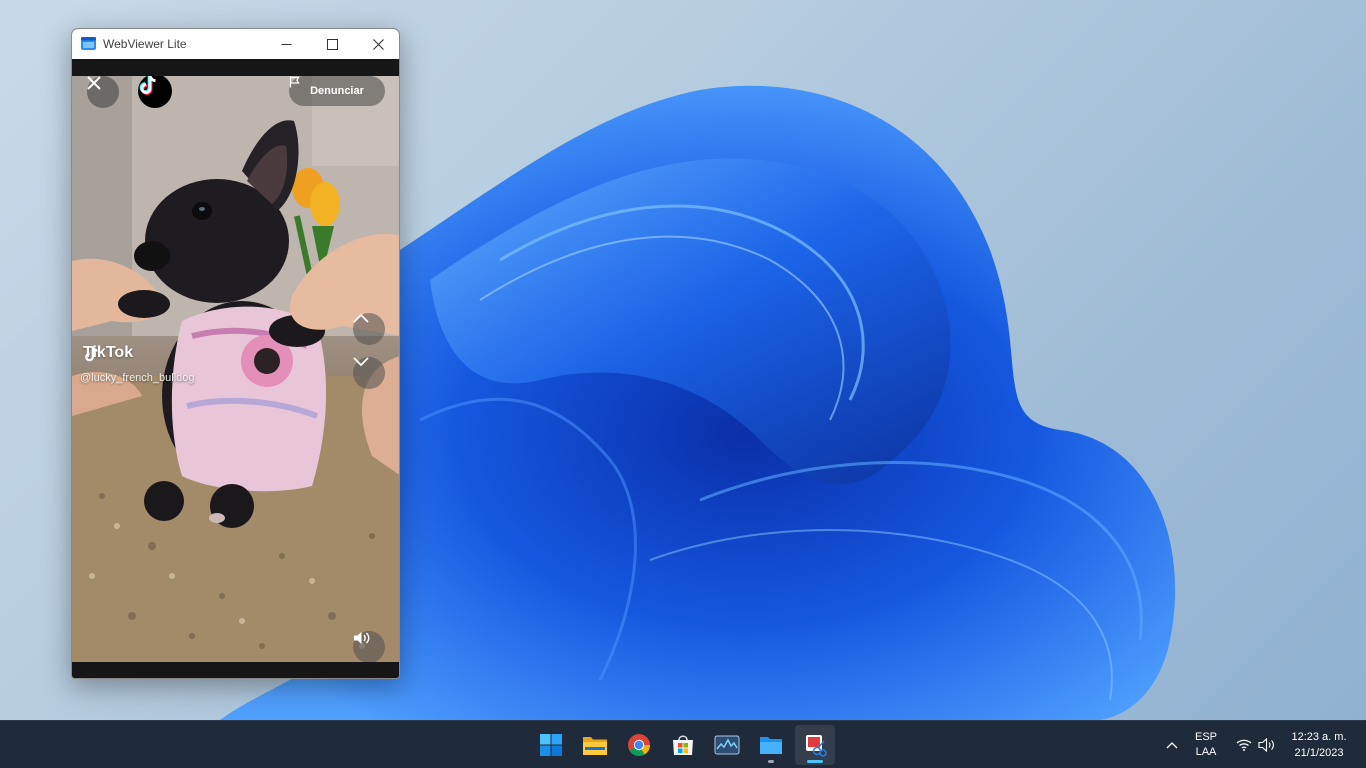 Image resolution: width=1366 pixels, height=768 pixels. What do you see at coordinates (88, 43) in the screenshot?
I see `webviewer-app-icon` at bounding box center [88, 43].